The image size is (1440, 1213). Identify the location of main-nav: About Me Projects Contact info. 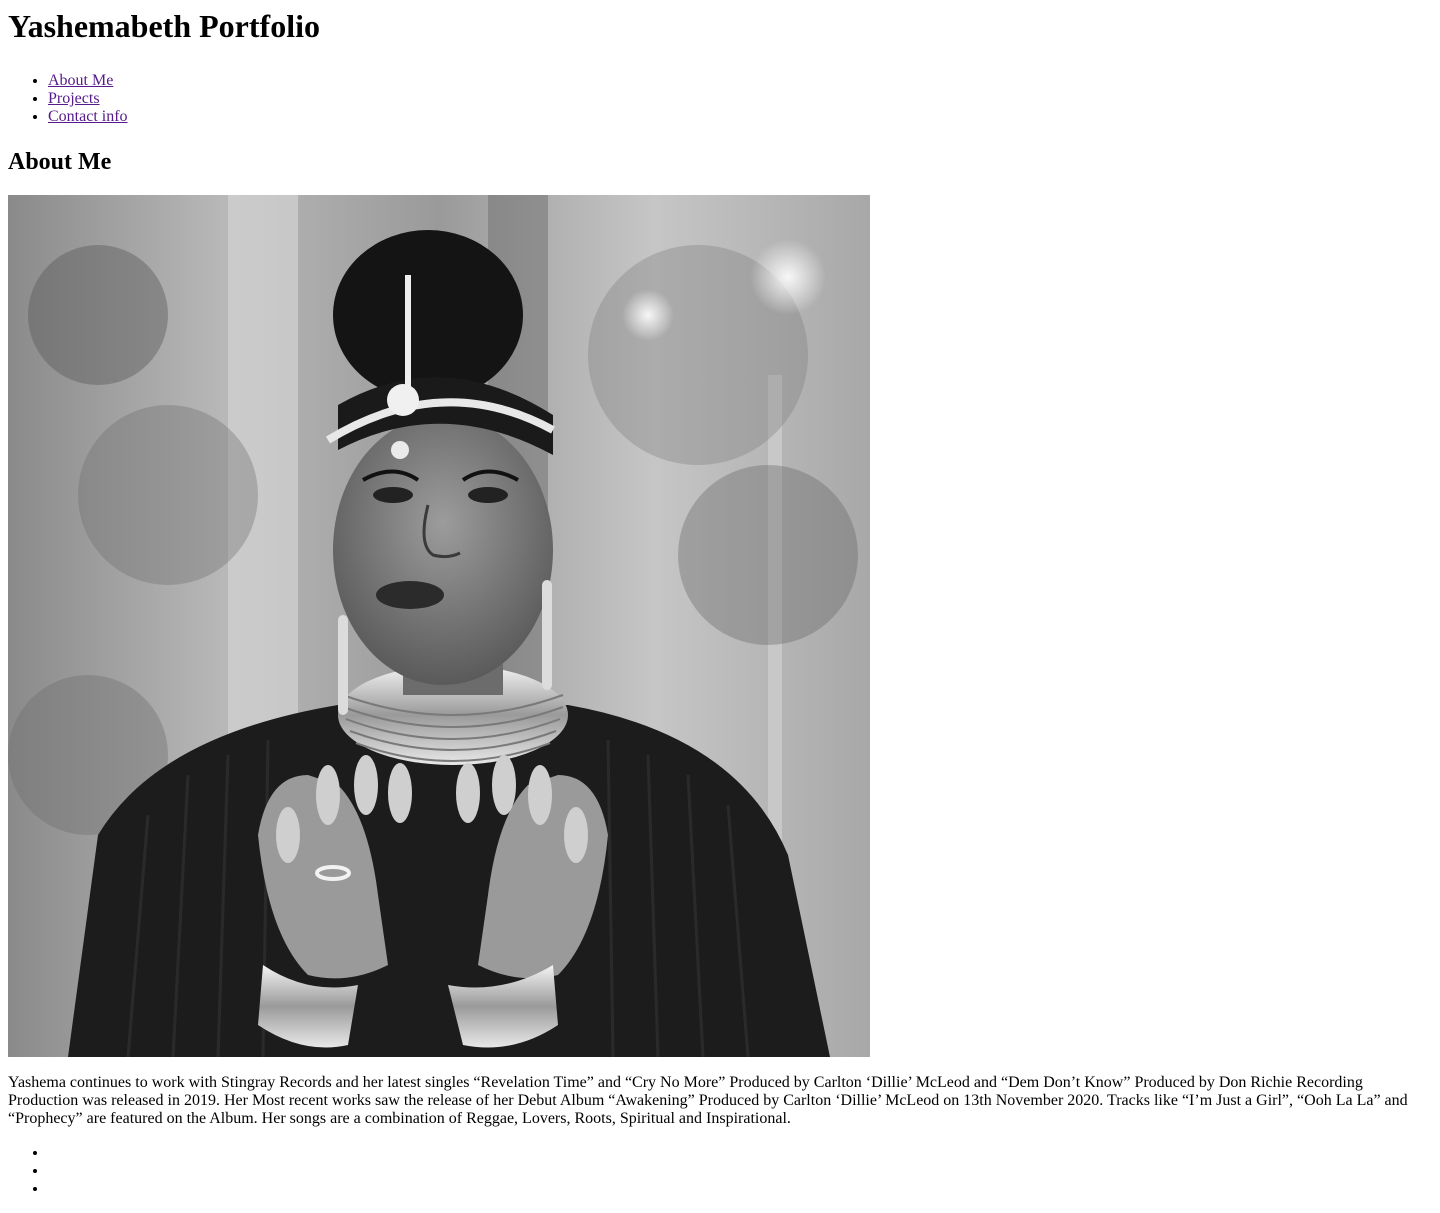
(720, 99).